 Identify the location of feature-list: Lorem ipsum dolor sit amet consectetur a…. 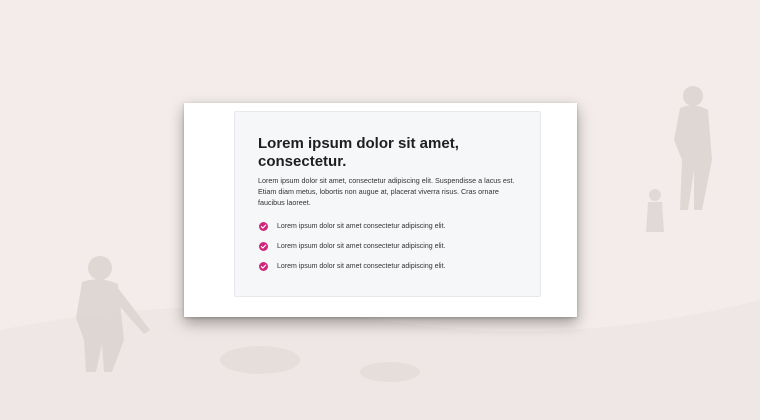
(352, 246).